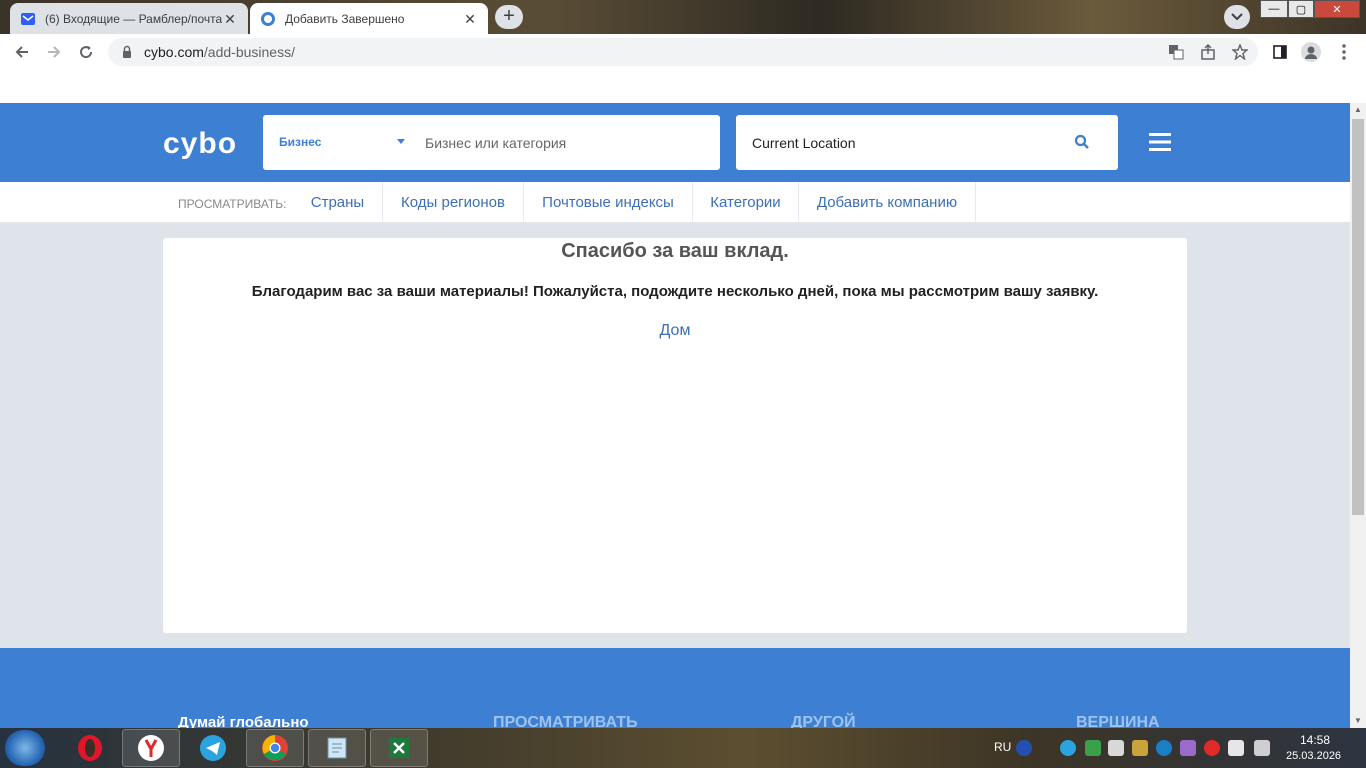 The image size is (1366, 768). I want to click on clock-date: 25.03.2026, so click(1313, 756).